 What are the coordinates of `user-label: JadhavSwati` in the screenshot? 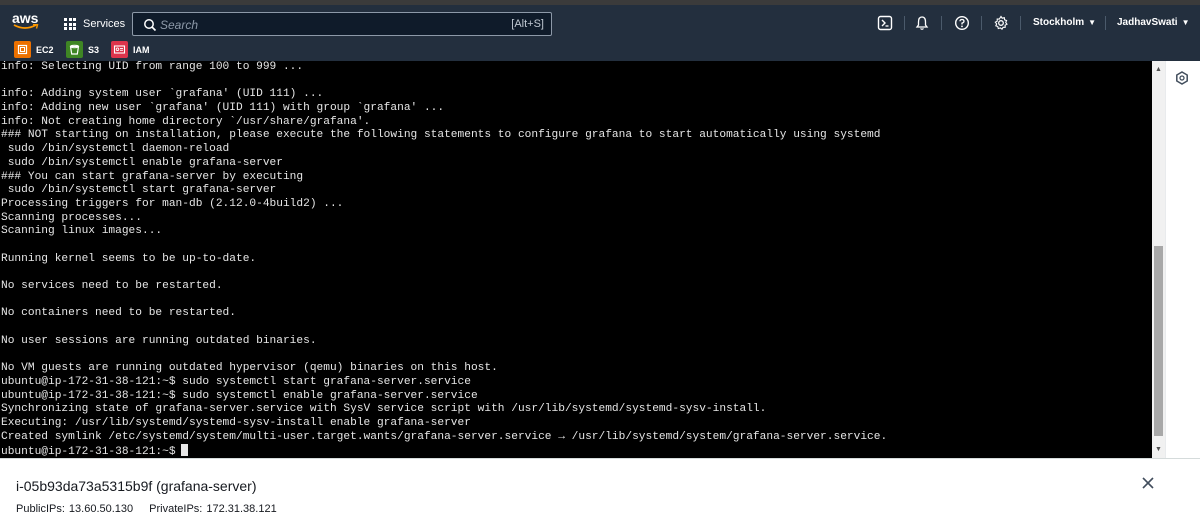 It's located at (1147, 22).